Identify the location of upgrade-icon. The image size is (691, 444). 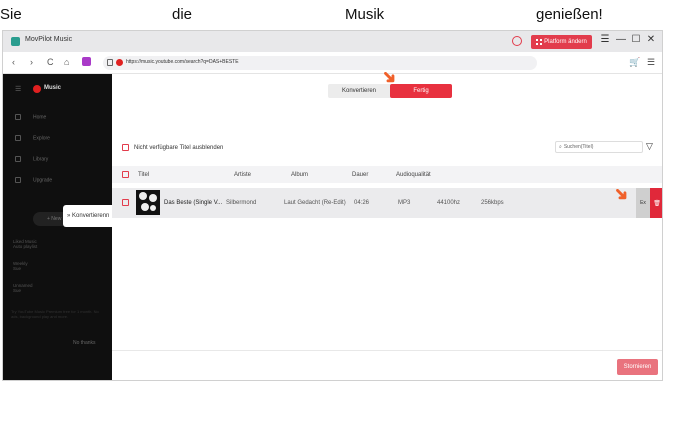
(18, 180).